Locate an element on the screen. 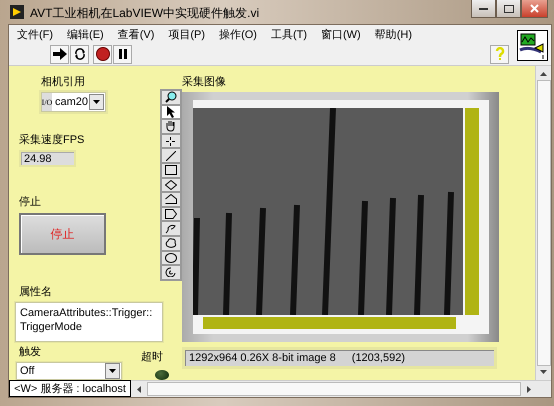 This screenshot has width=554, height=406. question-mark-icon is located at coordinates (499, 54).